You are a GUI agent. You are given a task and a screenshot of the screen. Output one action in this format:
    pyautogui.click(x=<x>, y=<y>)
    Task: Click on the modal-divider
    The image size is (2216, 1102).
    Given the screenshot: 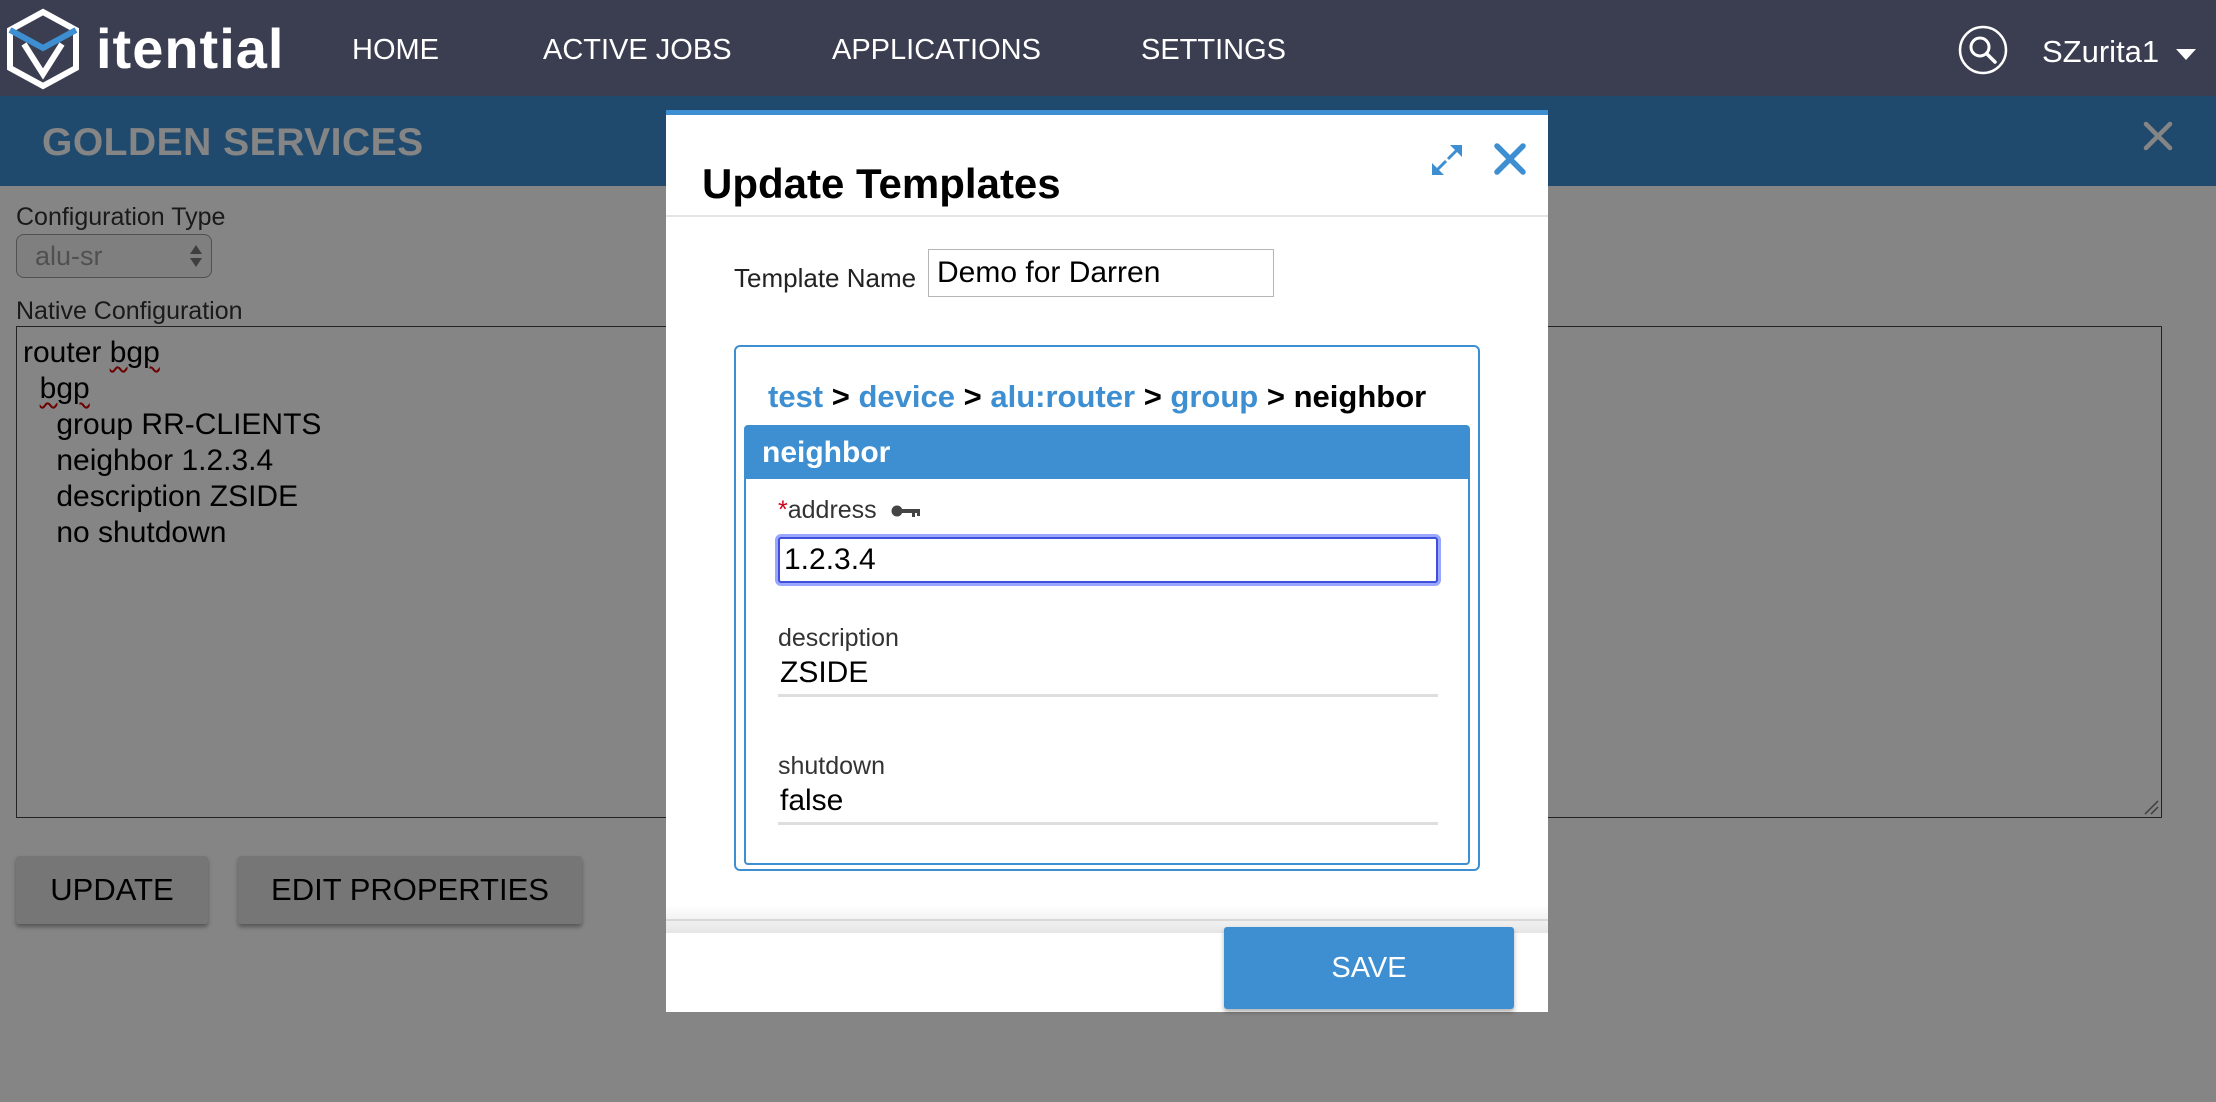 What is the action you would take?
    pyautogui.click(x=1107, y=216)
    